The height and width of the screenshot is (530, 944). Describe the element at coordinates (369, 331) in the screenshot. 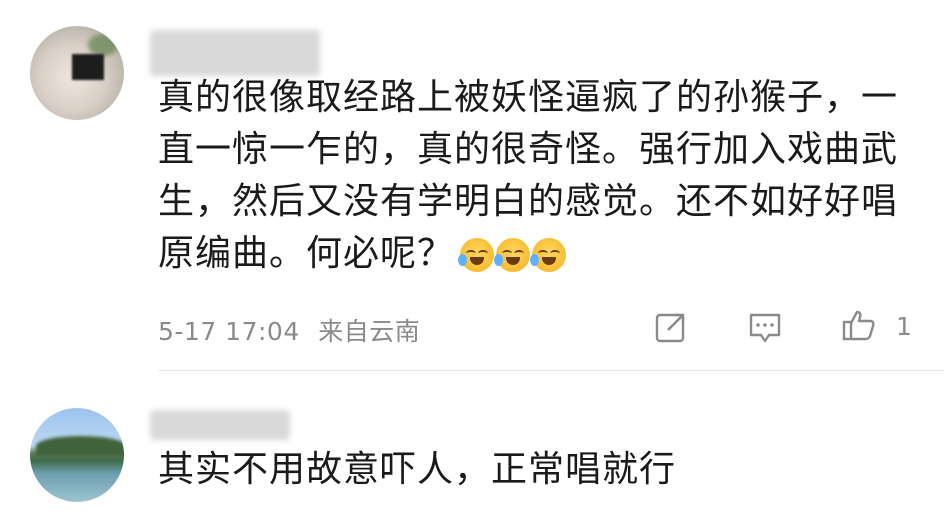

I see `location: 来自云南` at that location.